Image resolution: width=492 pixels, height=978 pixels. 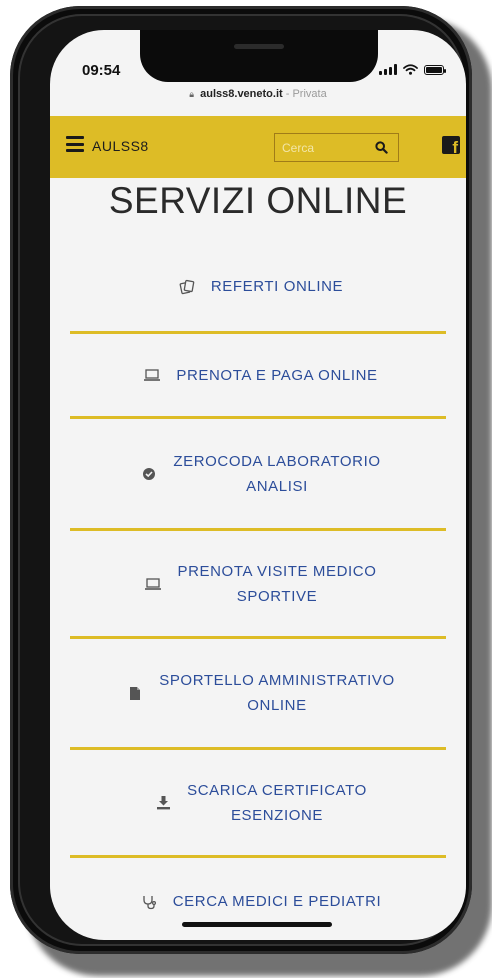 What do you see at coordinates (192, 94) in the screenshot?
I see `lock-icon: 🔒︎` at bounding box center [192, 94].